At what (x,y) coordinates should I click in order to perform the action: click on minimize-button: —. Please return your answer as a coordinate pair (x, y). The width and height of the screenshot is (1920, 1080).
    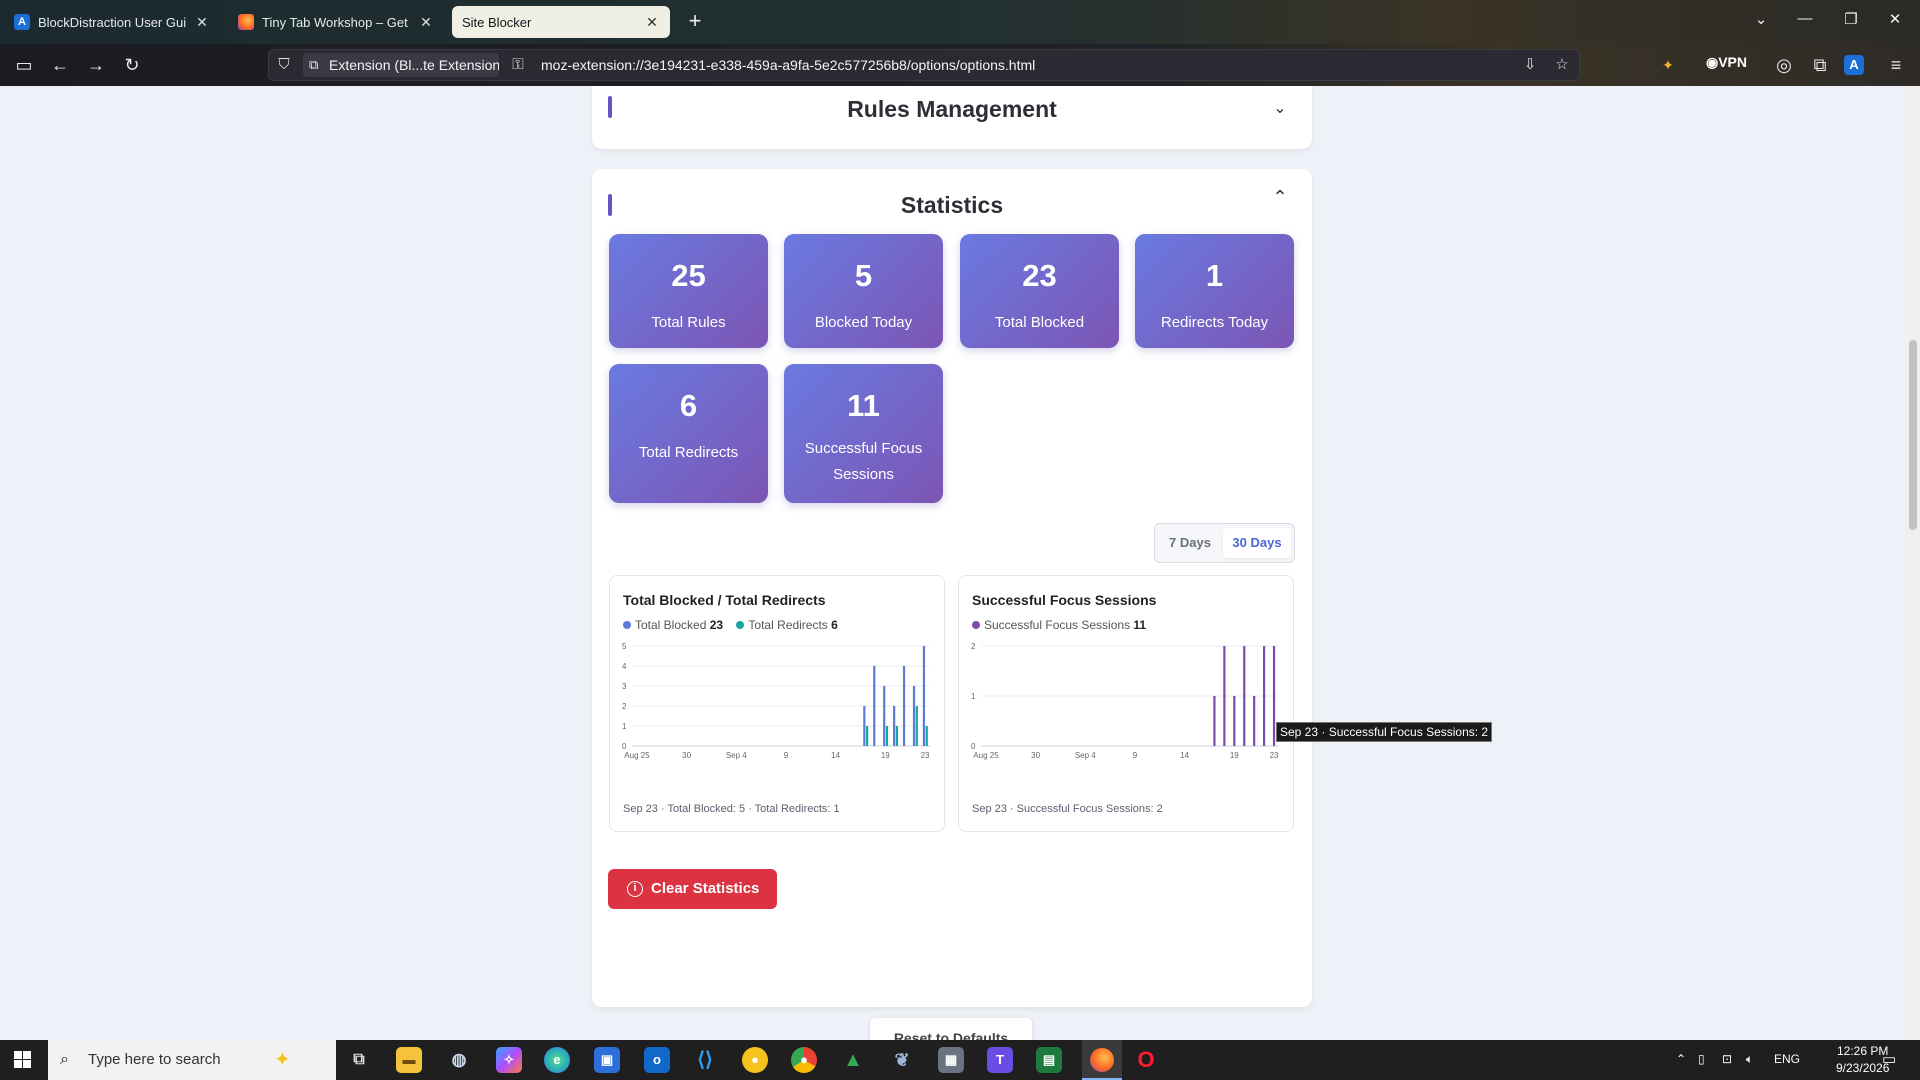
    Looking at the image, I should click on (1805, 22).